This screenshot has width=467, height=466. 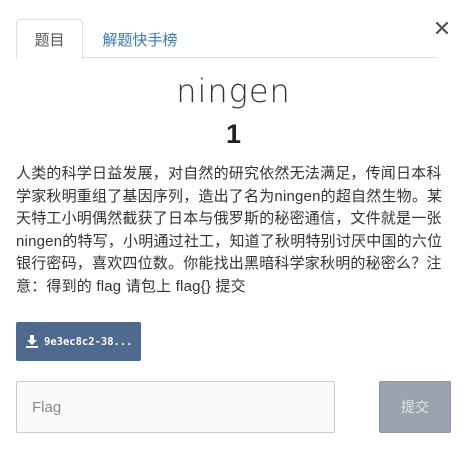 I want to click on download-icon, so click(x=32, y=341).